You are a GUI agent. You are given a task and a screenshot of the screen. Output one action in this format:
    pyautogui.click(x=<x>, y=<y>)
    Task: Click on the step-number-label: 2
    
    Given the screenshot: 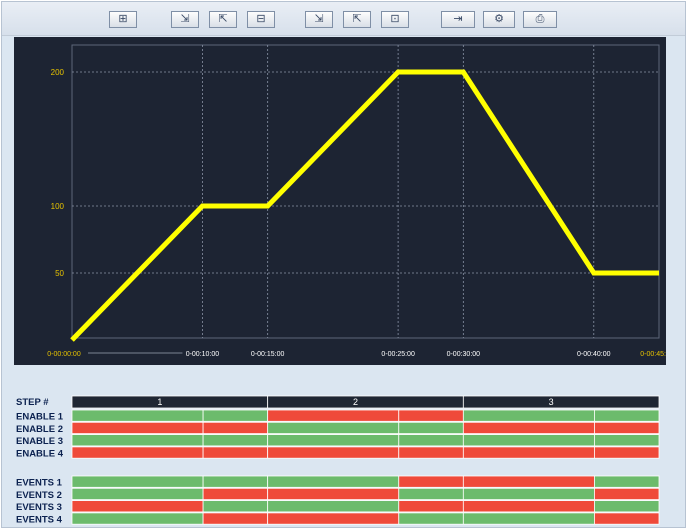 What is the action you would take?
    pyautogui.click(x=355, y=402)
    